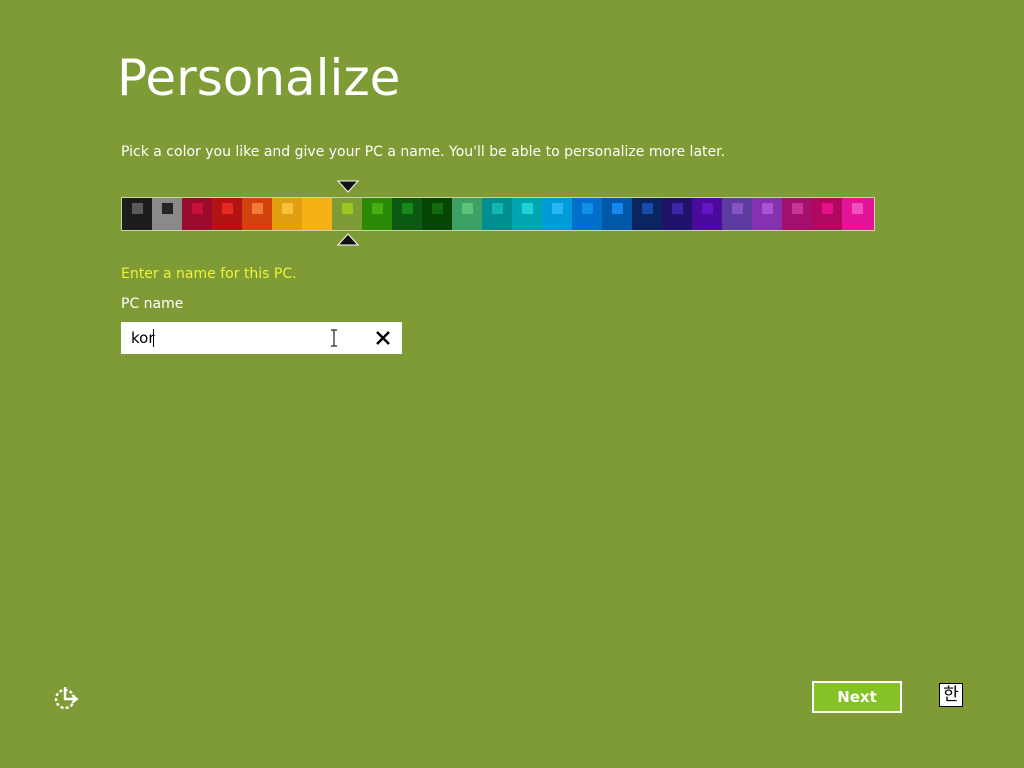  What do you see at coordinates (209, 274) in the screenshot?
I see `validation-hint: Enter a name for this PC.` at bounding box center [209, 274].